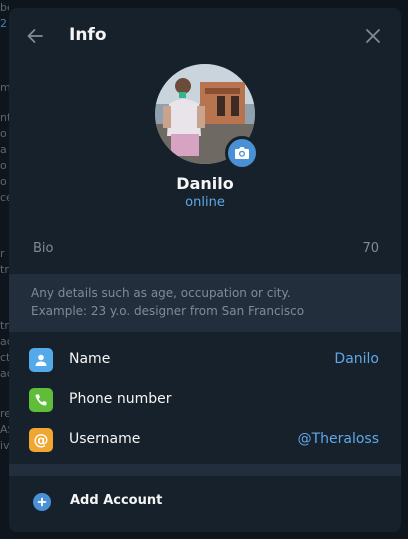  What do you see at coordinates (205, 502) in the screenshot?
I see `add-account-button: Add Account` at bounding box center [205, 502].